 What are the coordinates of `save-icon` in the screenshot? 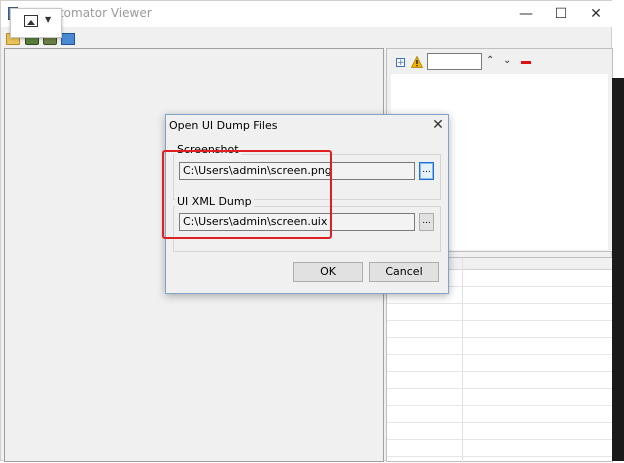 It's located at (68, 39).